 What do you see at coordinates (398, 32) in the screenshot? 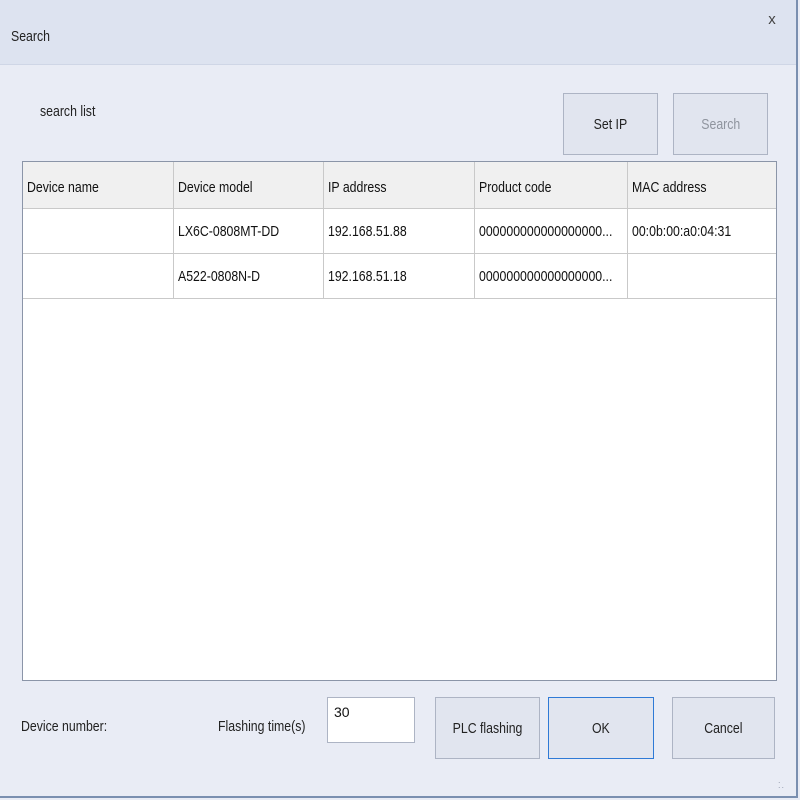
I see `title-bar: Search x` at bounding box center [398, 32].